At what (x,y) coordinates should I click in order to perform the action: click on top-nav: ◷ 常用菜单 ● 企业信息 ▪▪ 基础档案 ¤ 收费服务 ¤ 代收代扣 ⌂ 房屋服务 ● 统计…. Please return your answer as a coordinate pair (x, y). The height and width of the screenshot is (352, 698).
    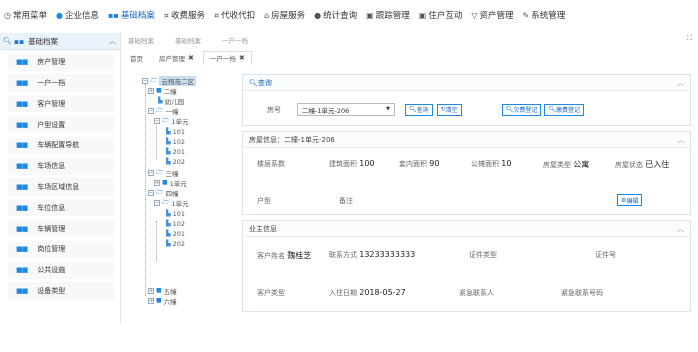
    Looking at the image, I should click on (349, 15).